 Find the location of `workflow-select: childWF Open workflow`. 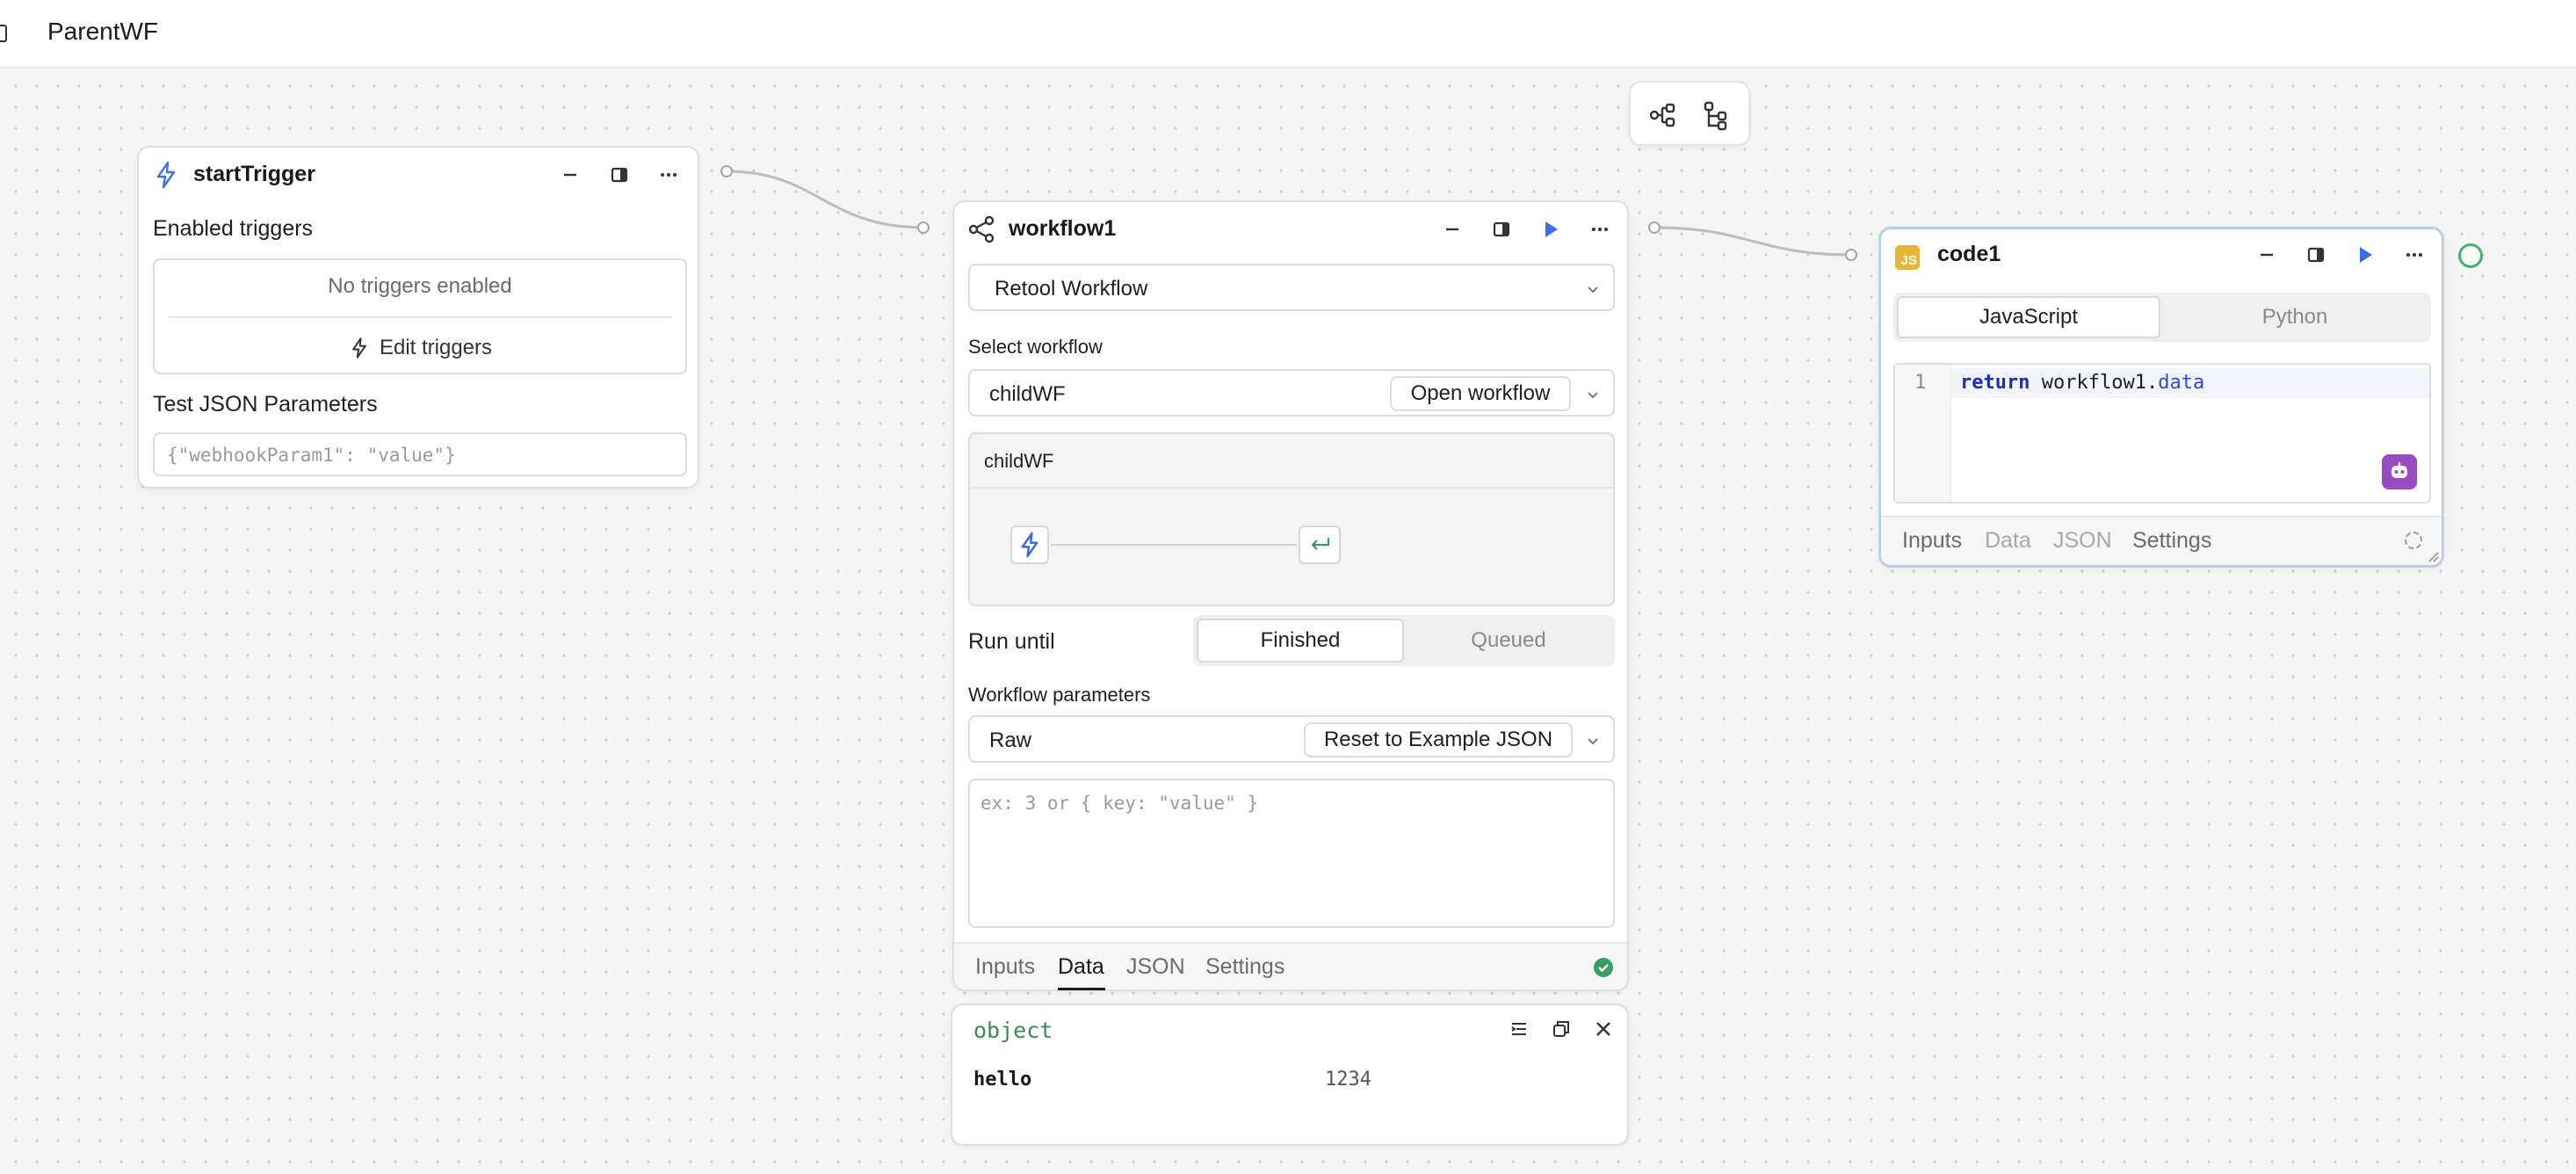

workflow-select: childWF Open workflow is located at coordinates (1291, 393).